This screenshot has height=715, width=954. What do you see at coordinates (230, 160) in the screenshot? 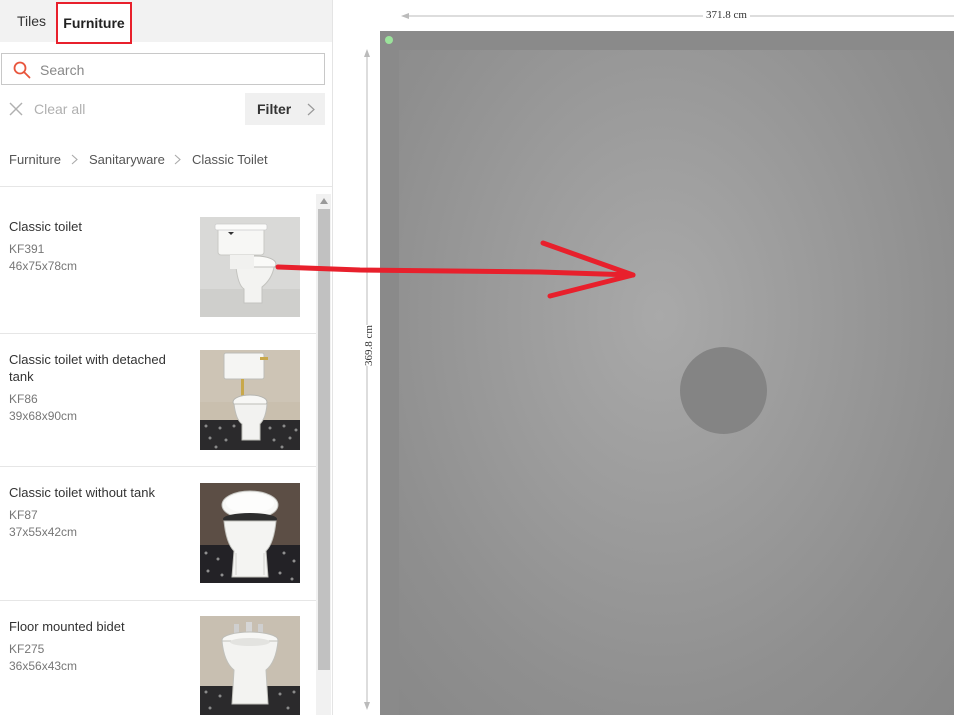
I see `breadcrumb-item-classic-toilet: Classic Toilet` at bounding box center [230, 160].